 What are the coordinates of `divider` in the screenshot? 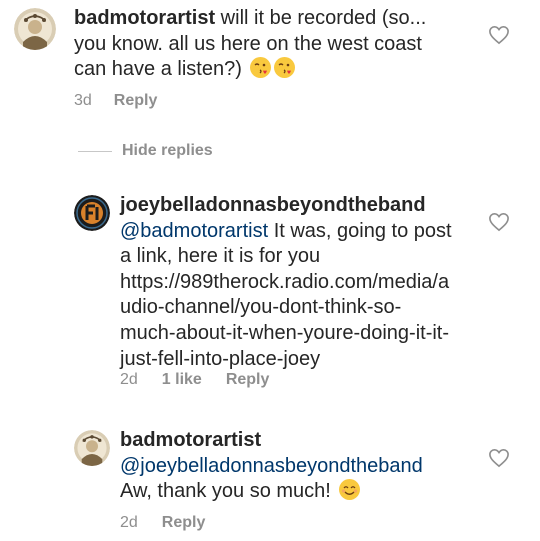 It's located at (95, 151).